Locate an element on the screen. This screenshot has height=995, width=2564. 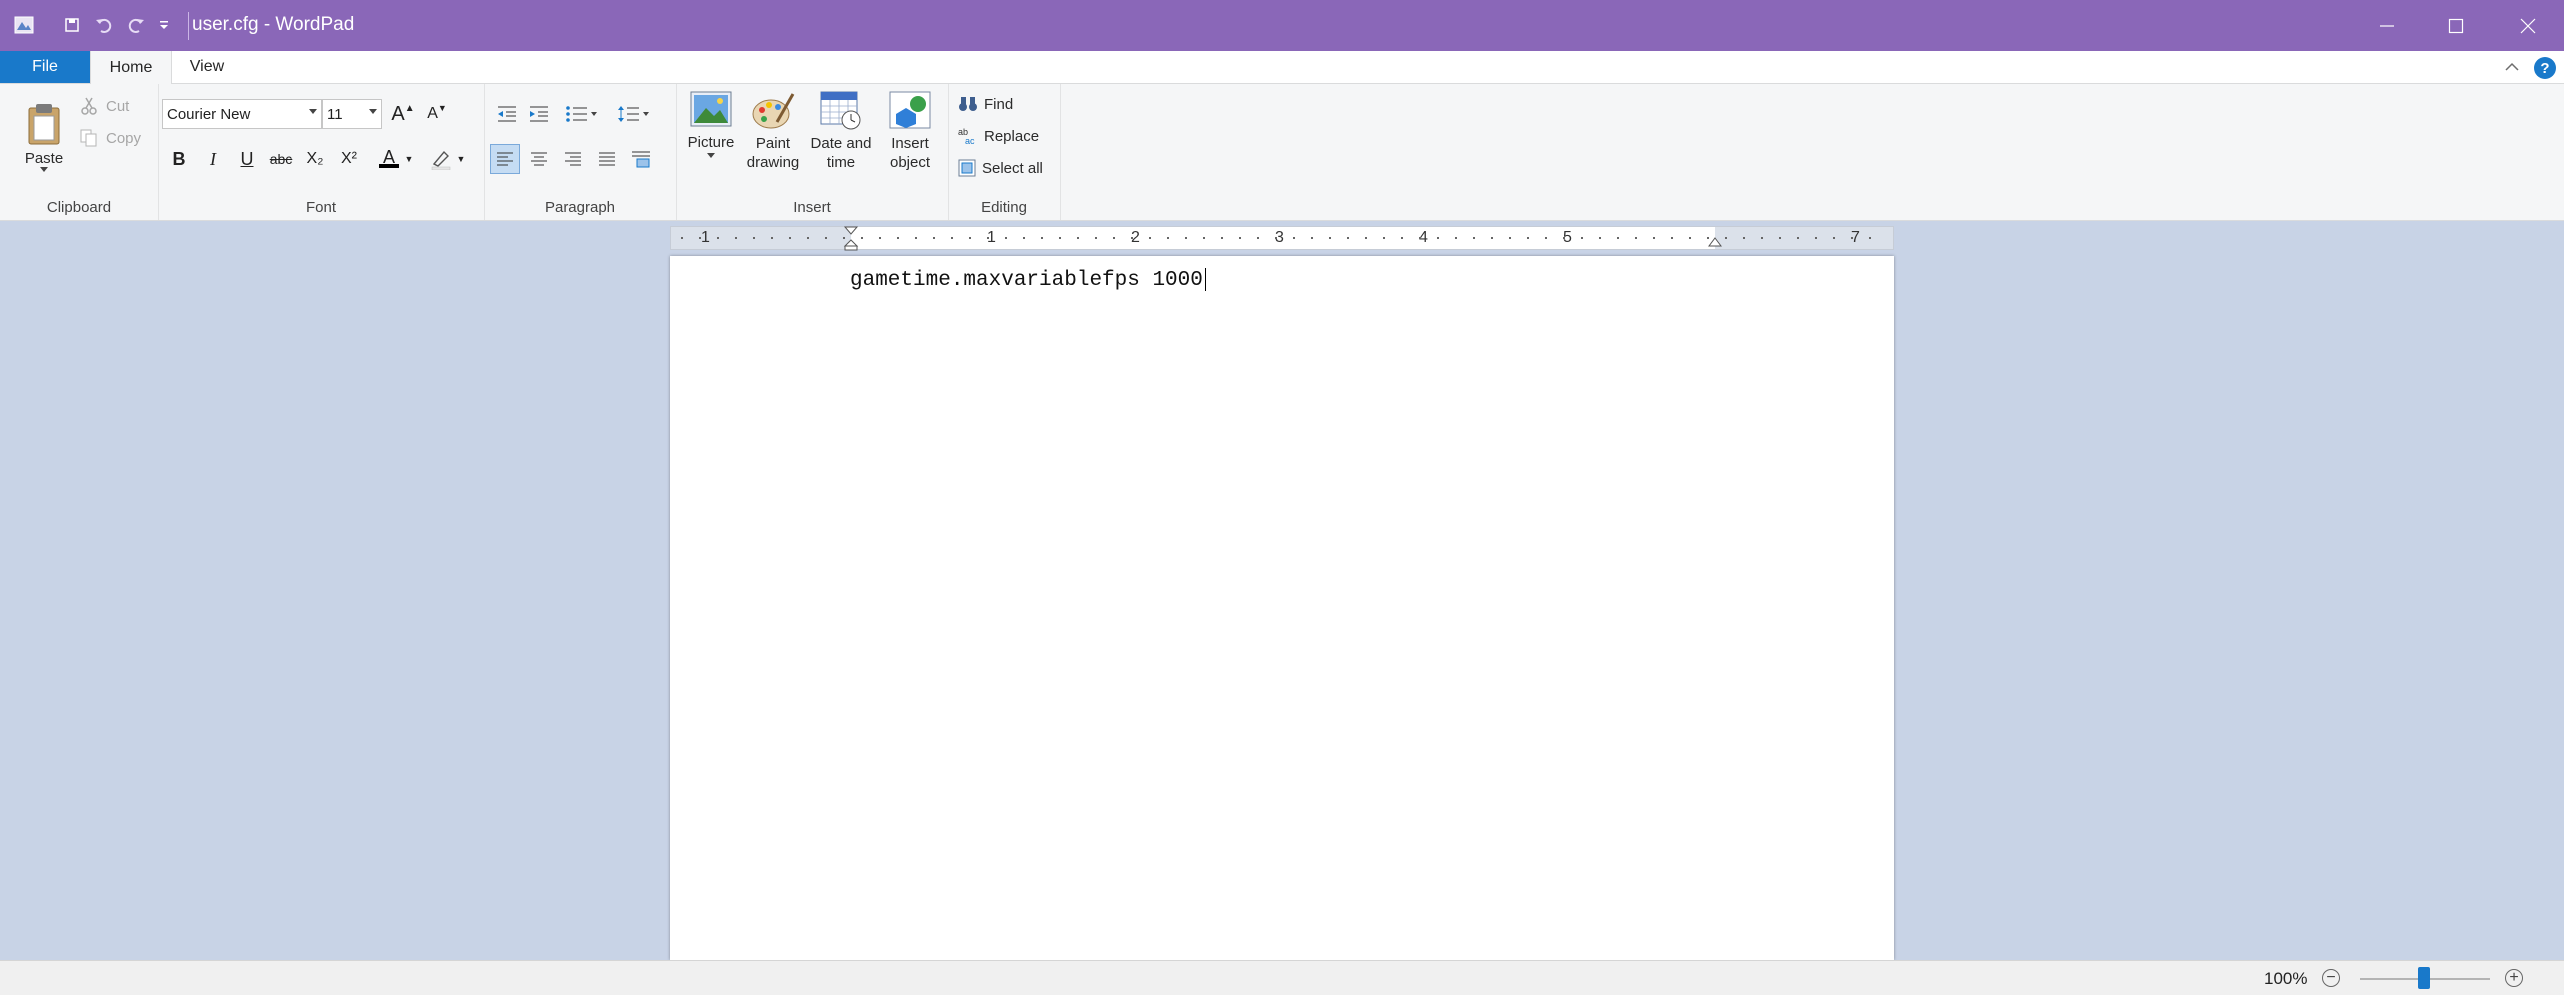
tab-file: File is located at coordinates (45, 67).